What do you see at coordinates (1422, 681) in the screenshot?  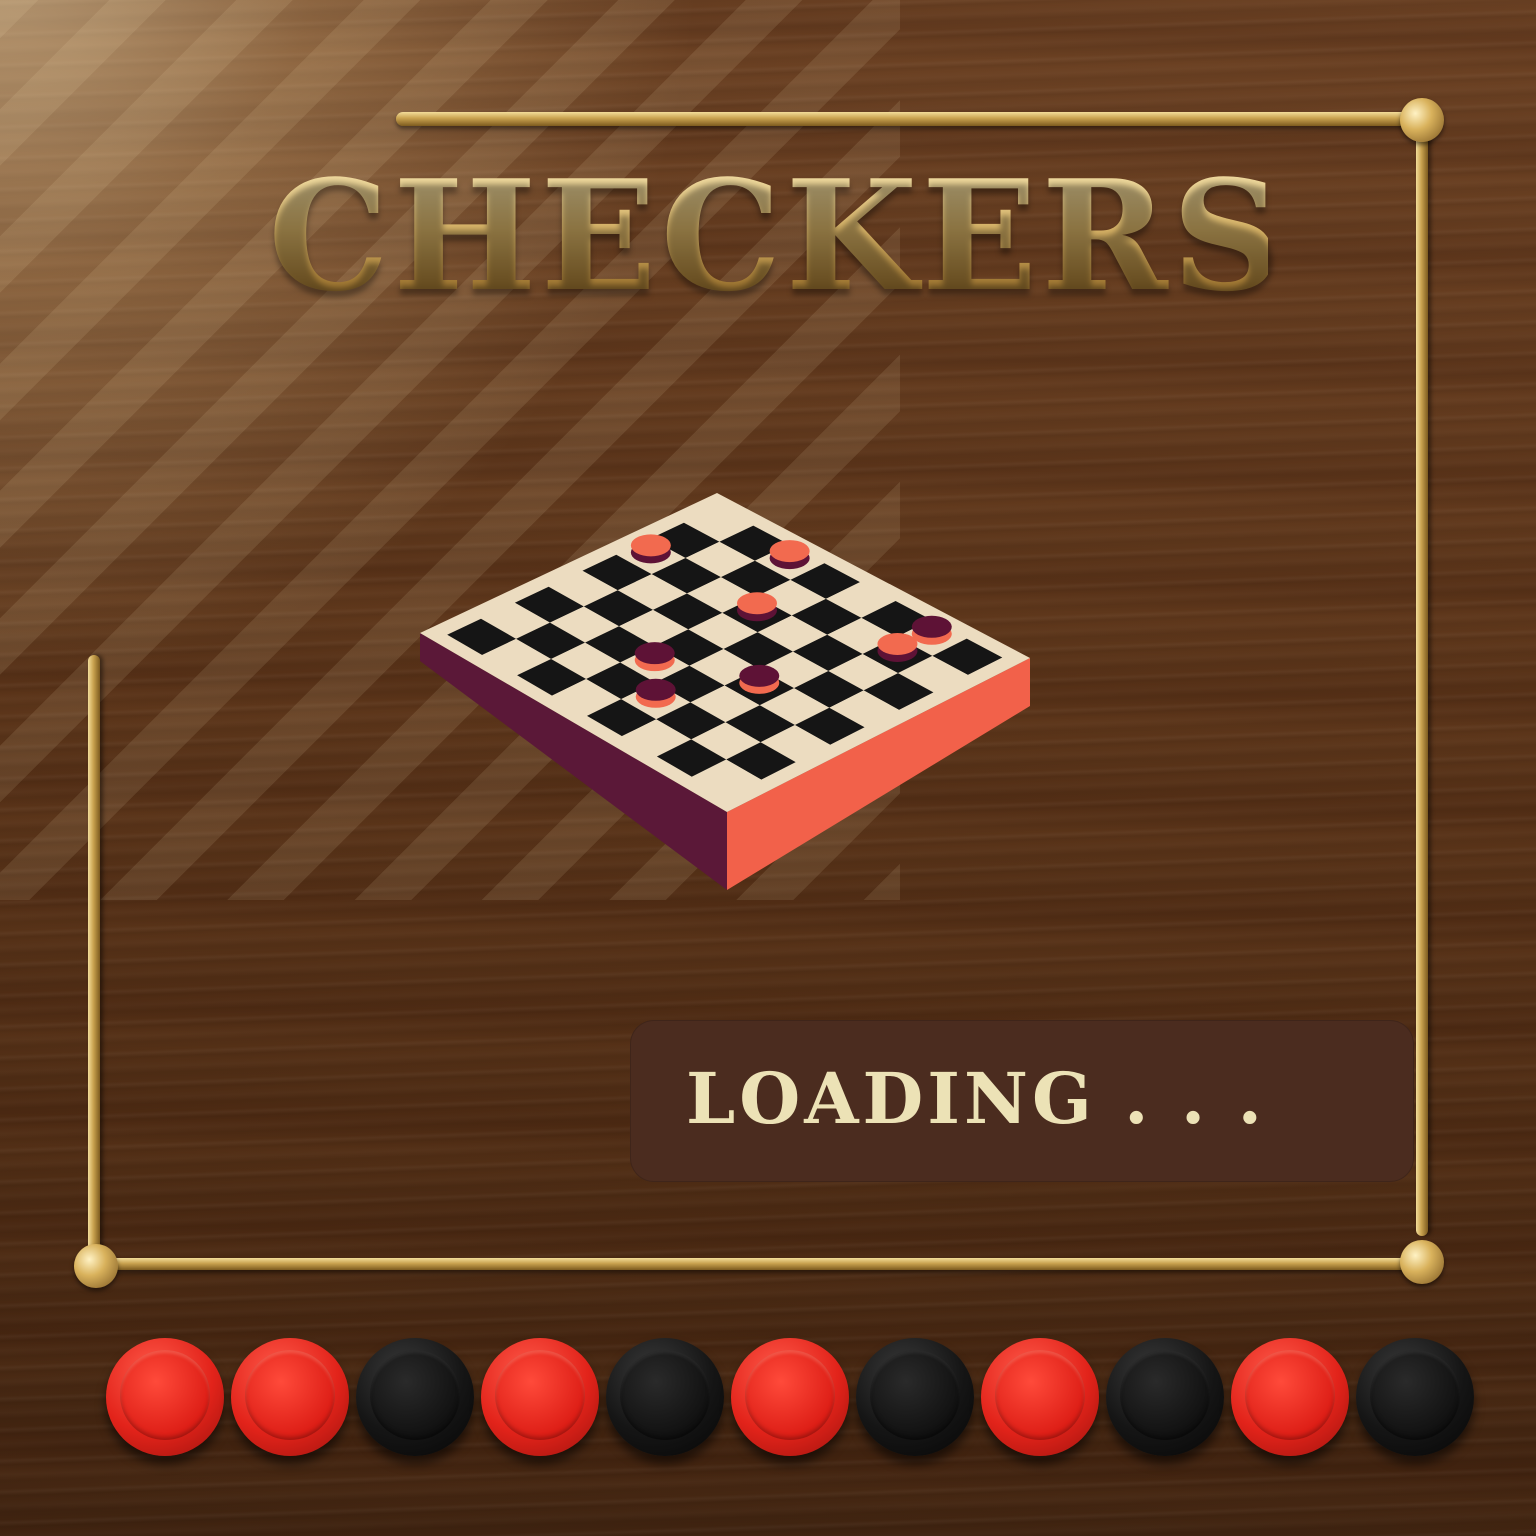 I see `gold-frame-right` at bounding box center [1422, 681].